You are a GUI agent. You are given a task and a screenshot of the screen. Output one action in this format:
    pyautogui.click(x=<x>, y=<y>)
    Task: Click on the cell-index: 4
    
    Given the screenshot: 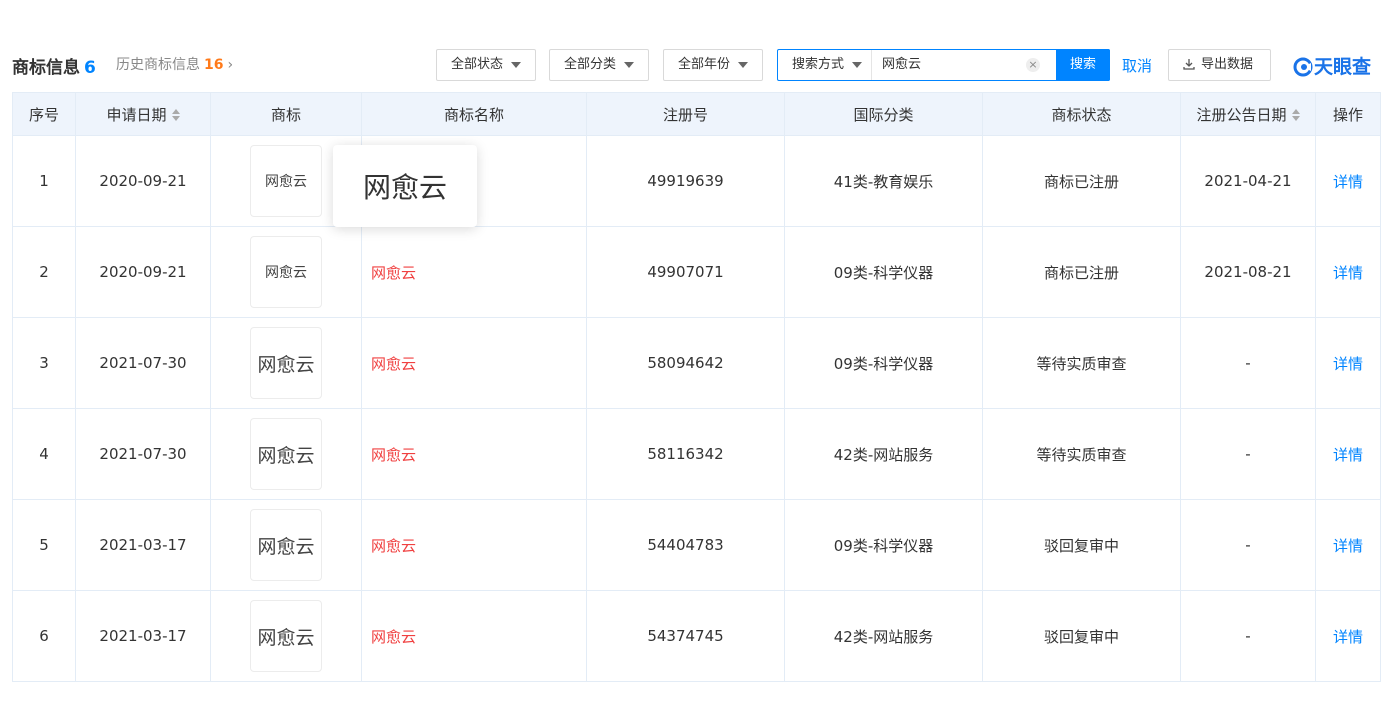 What is the action you would take?
    pyautogui.click(x=44, y=454)
    